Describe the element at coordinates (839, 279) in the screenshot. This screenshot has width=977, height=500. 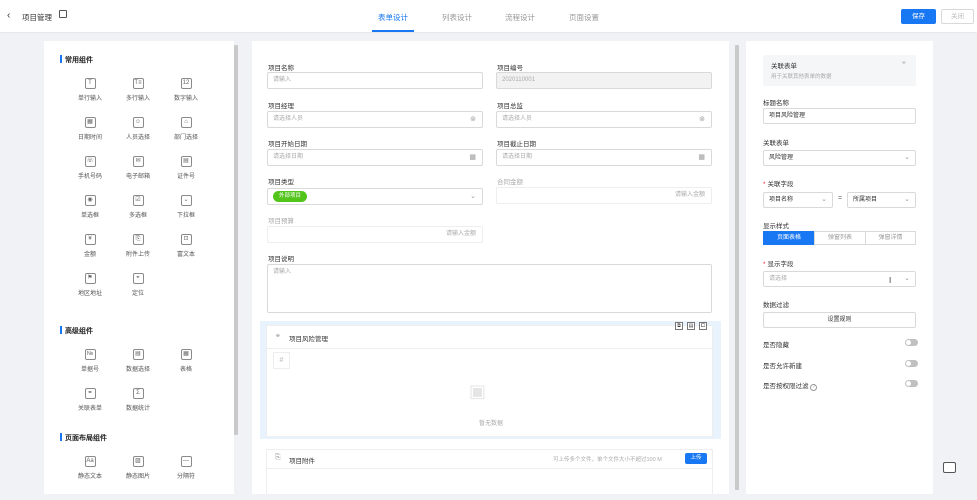
I see `display-field-select: 请选择 ⌄` at that location.